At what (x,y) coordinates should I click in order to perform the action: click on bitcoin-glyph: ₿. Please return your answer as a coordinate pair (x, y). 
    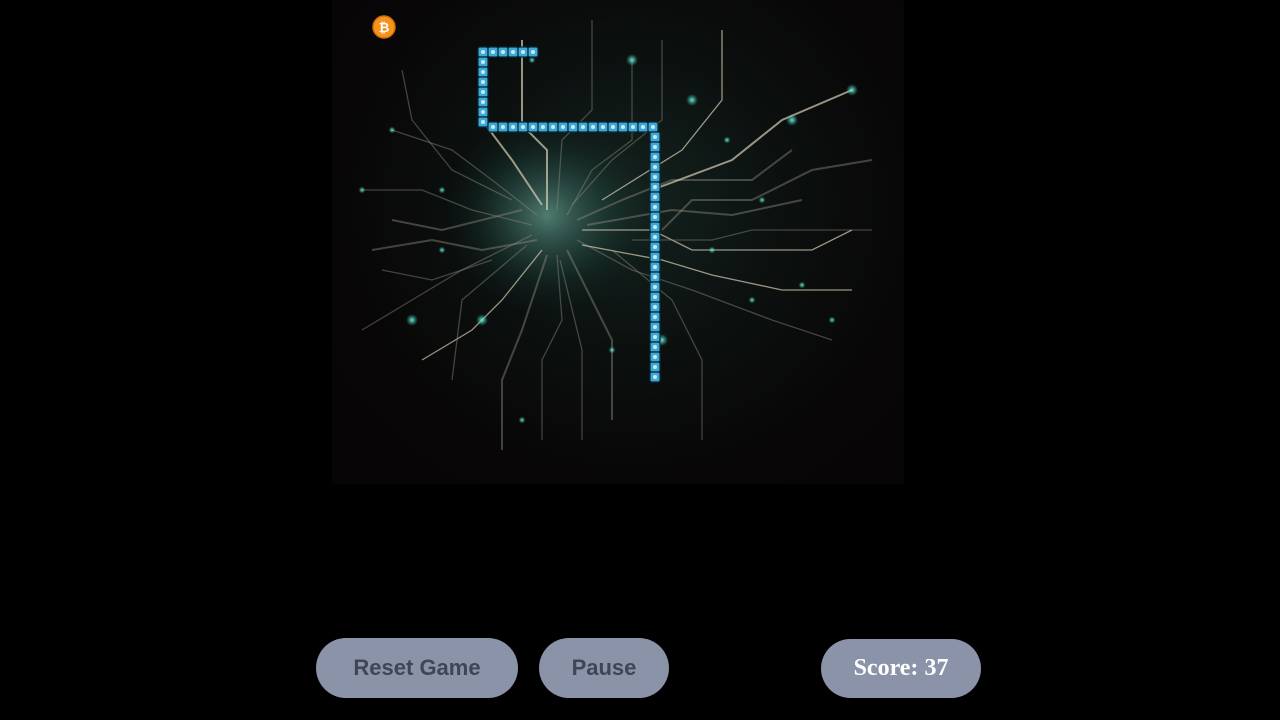
    Looking at the image, I should click on (384, 28).